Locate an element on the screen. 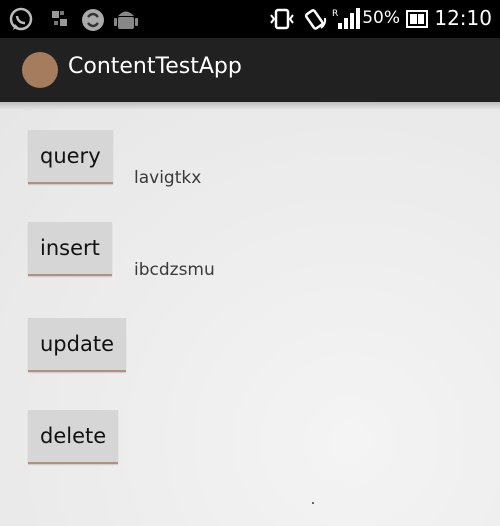 Image resolution: width=500 pixels, height=526 pixels. insert-button: insert is located at coordinates (70, 249).